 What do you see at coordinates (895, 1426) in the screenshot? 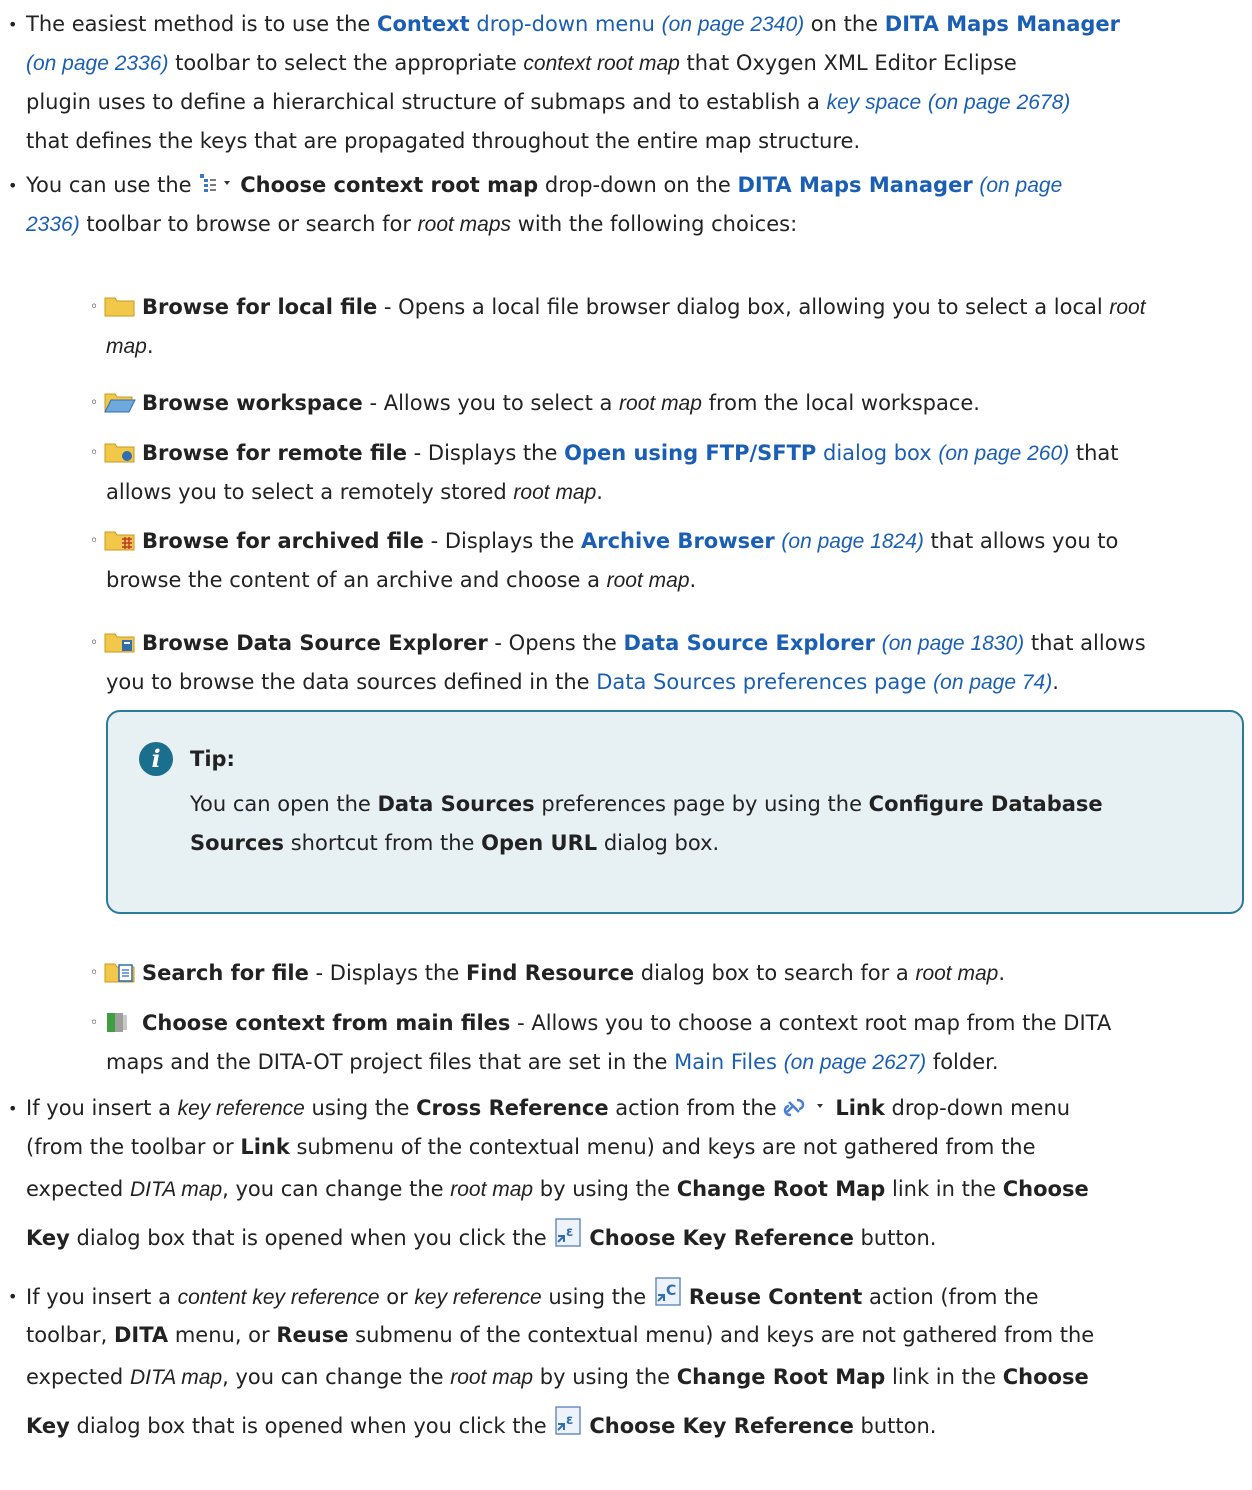
I see `text: button.` at bounding box center [895, 1426].